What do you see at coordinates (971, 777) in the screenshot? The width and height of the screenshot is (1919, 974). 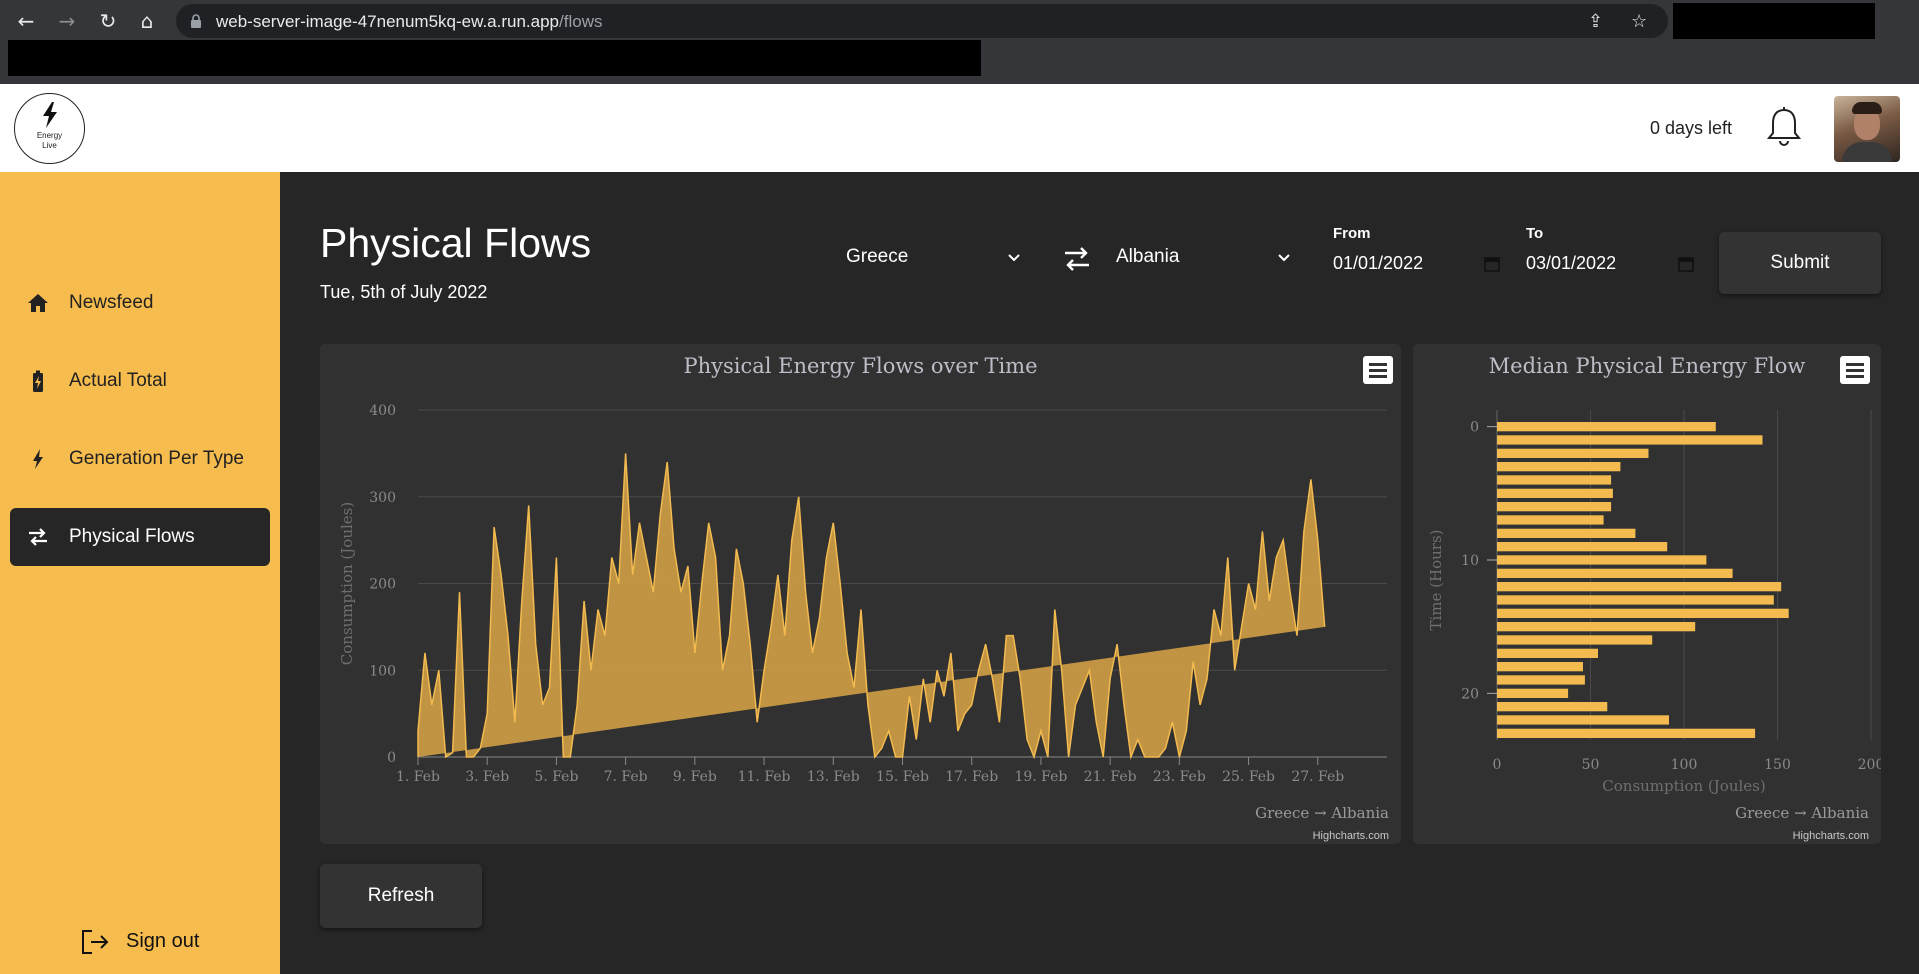 I see `x-tick-label: 17. Feb` at bounding box center [971, 777].